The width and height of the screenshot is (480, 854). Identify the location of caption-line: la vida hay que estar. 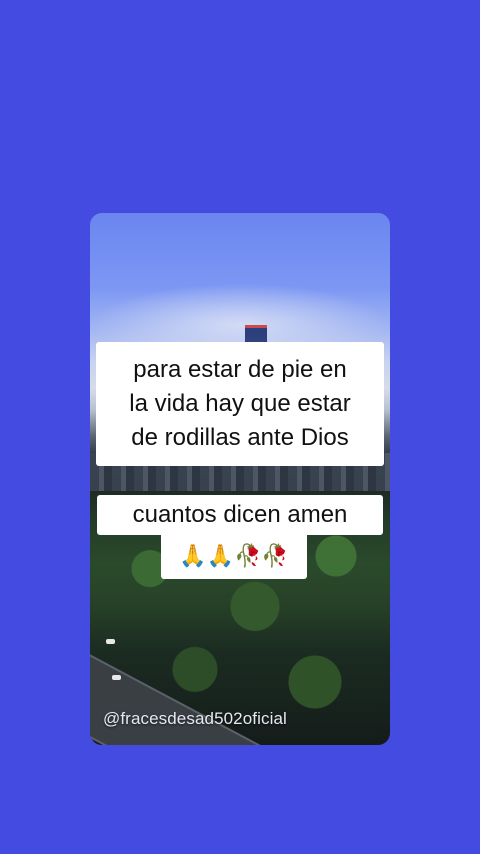
(240, 403).